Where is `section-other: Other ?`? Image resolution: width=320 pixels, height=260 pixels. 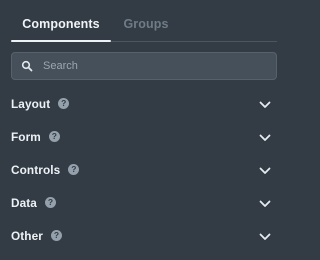 section-other: Other ? is located at coordinates (142, 235).